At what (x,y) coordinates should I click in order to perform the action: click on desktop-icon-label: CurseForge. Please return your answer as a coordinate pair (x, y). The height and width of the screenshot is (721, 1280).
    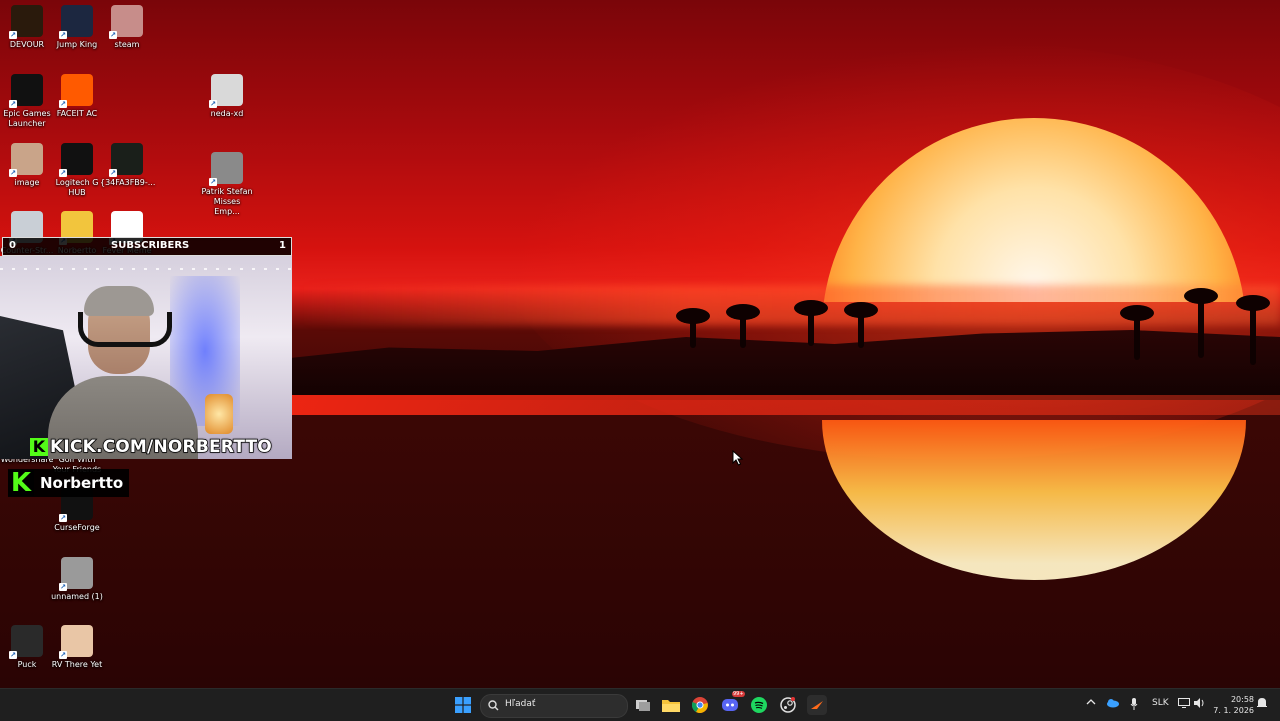
    Looking at the image, I should click on (77, 527).